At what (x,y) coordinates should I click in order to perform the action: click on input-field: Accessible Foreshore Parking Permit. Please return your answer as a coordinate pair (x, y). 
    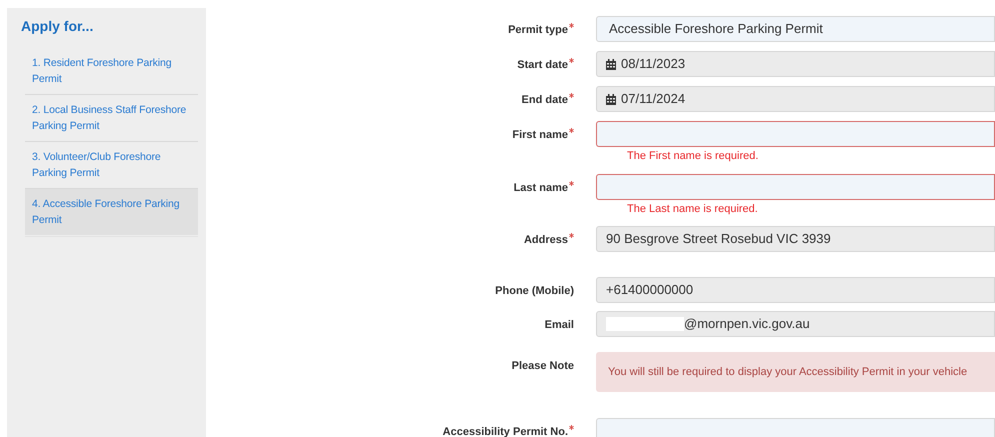
    Looking at the image, I should click on (795, 29).